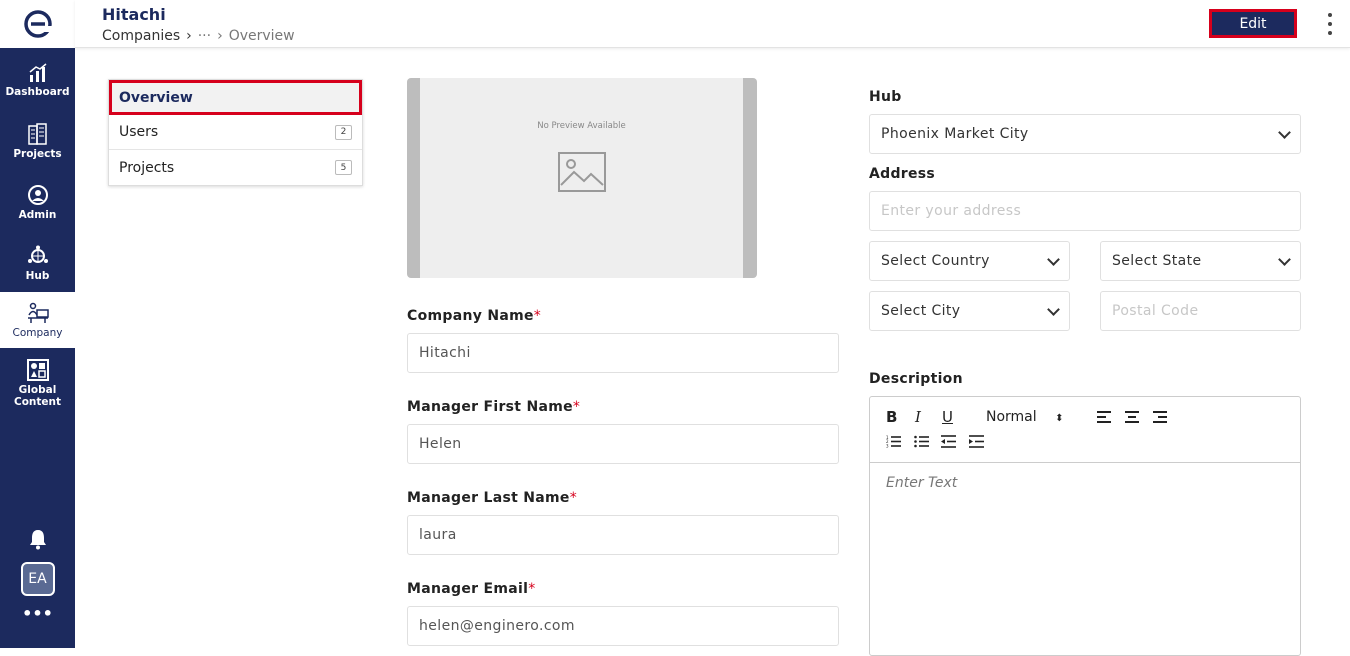 This screenshot has height=656, width=1350. What do you see at coordinates (37, 254) in the screenshot?
I see `hub-icon` at bounding box center [37, 254].